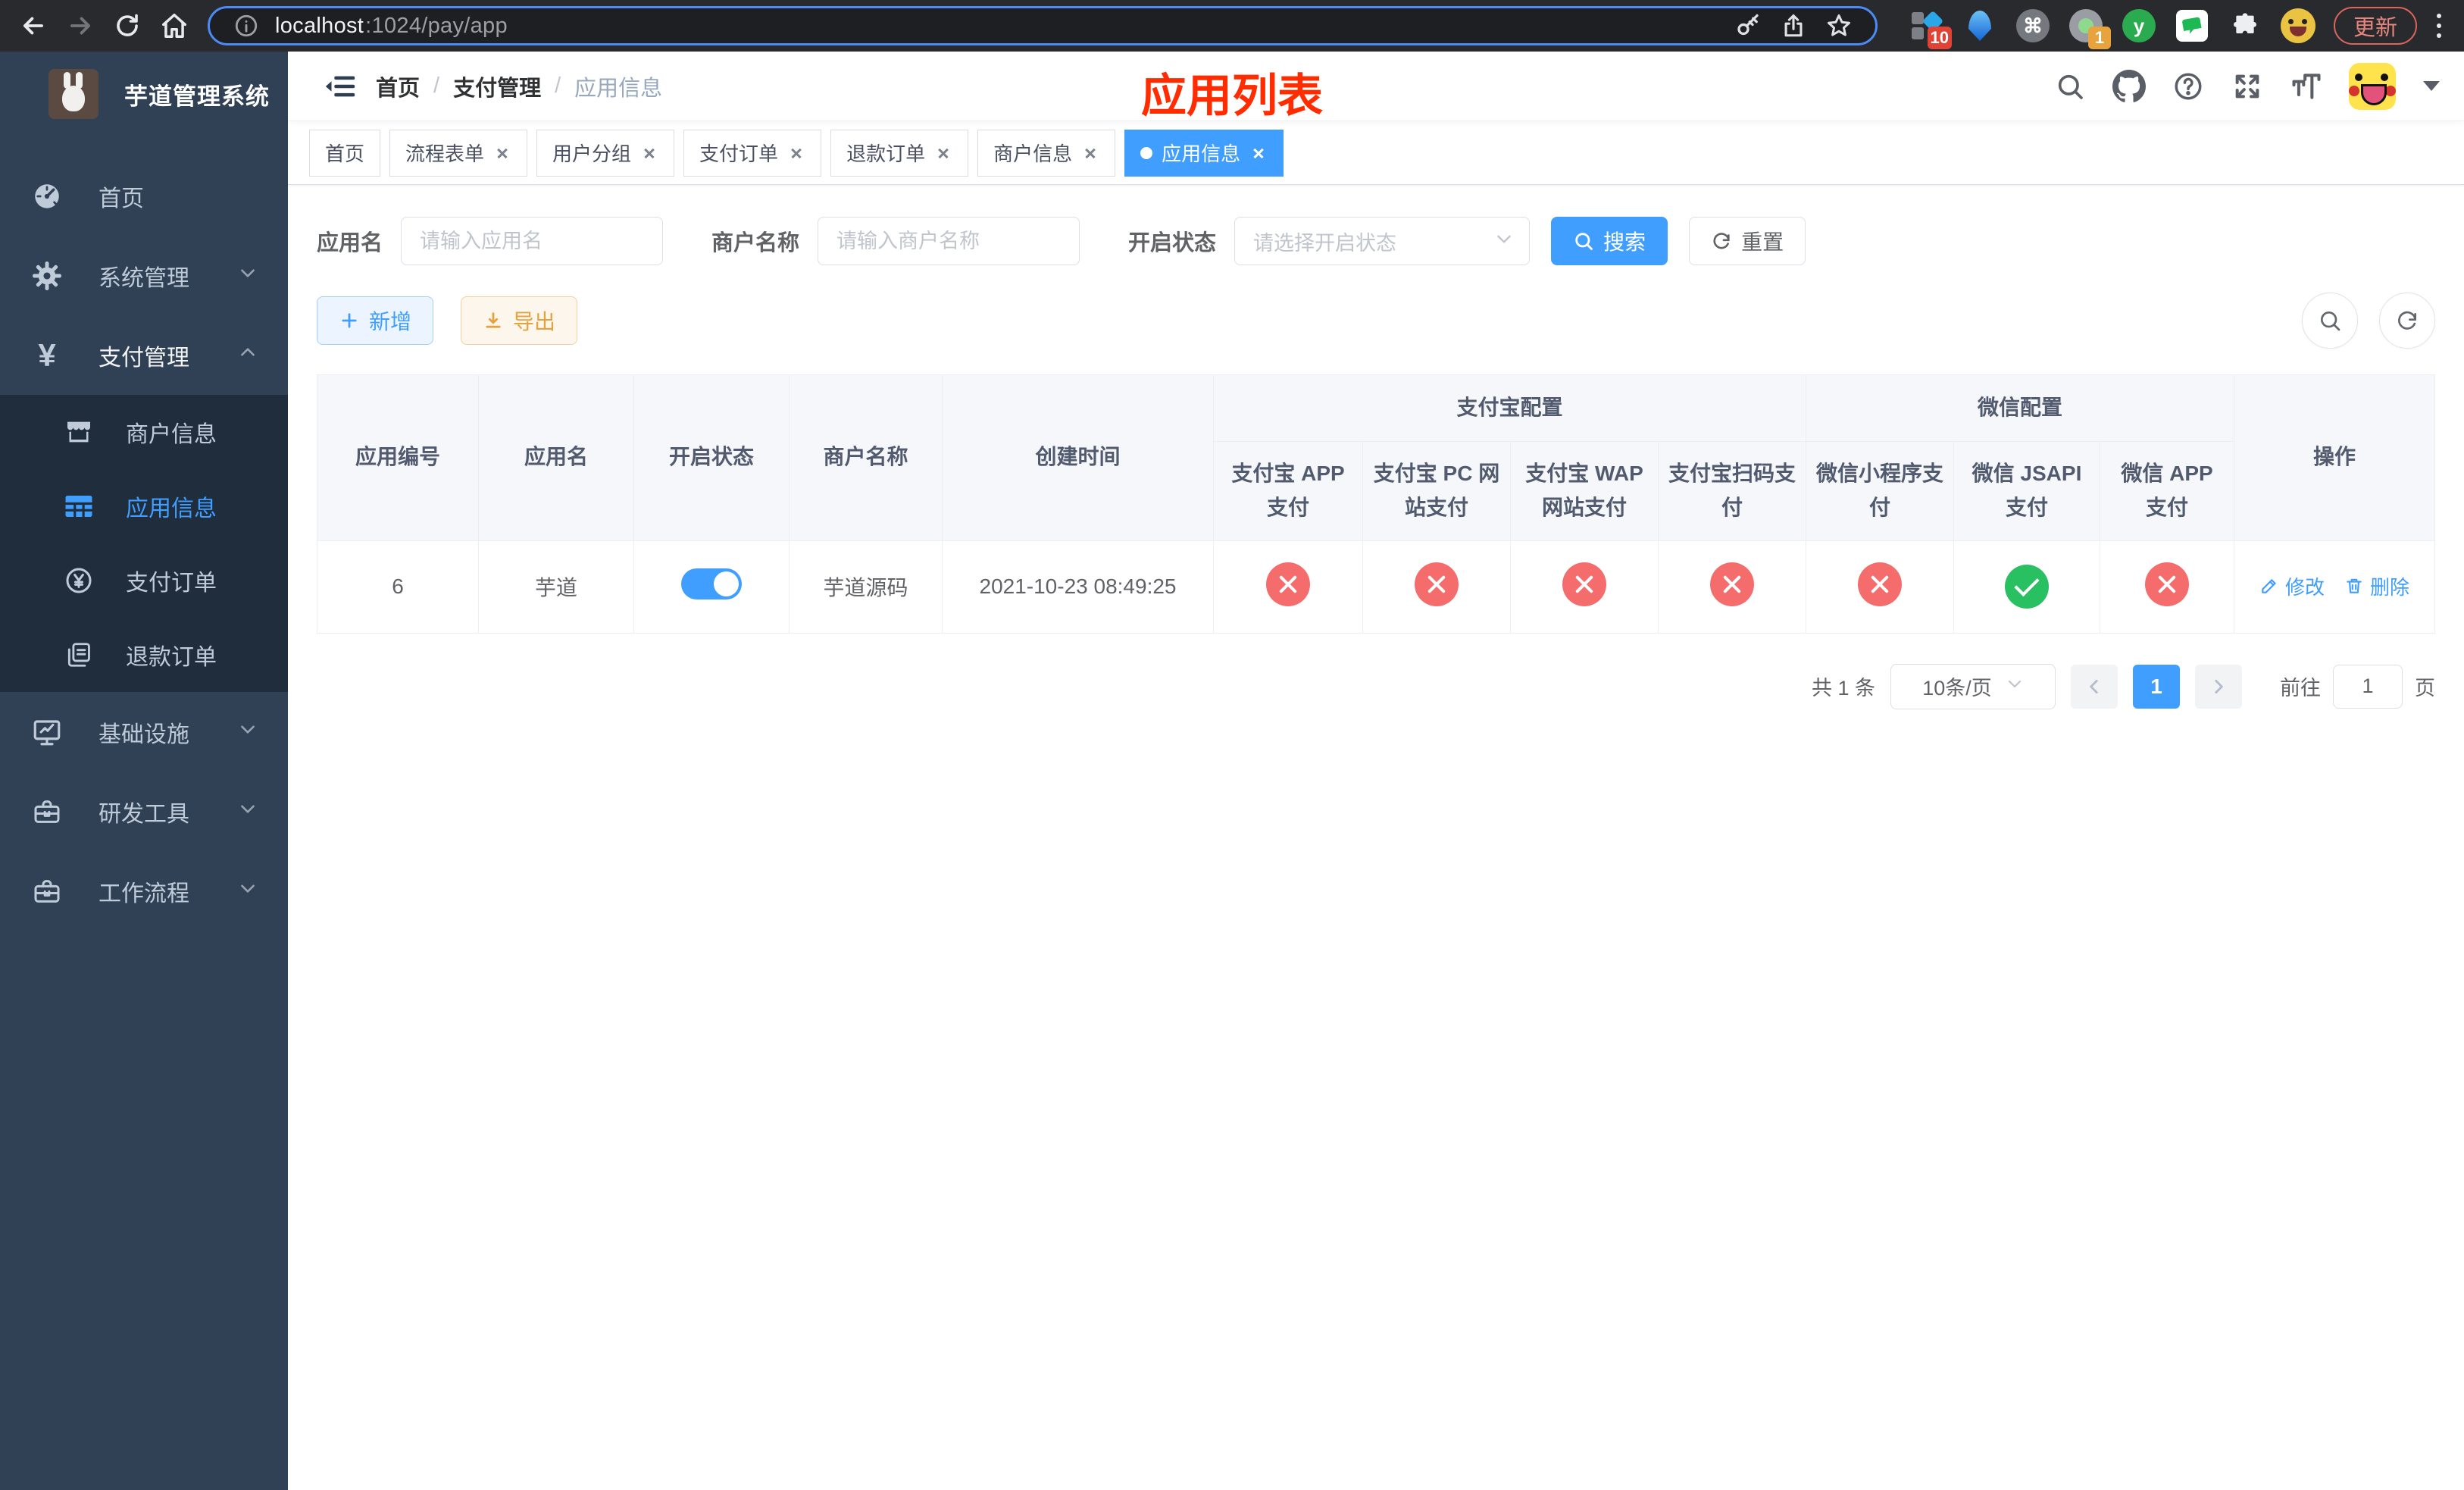 This screenshot has height=1490, width=2464. I want to click on next-page-button, so click(2218, 687).